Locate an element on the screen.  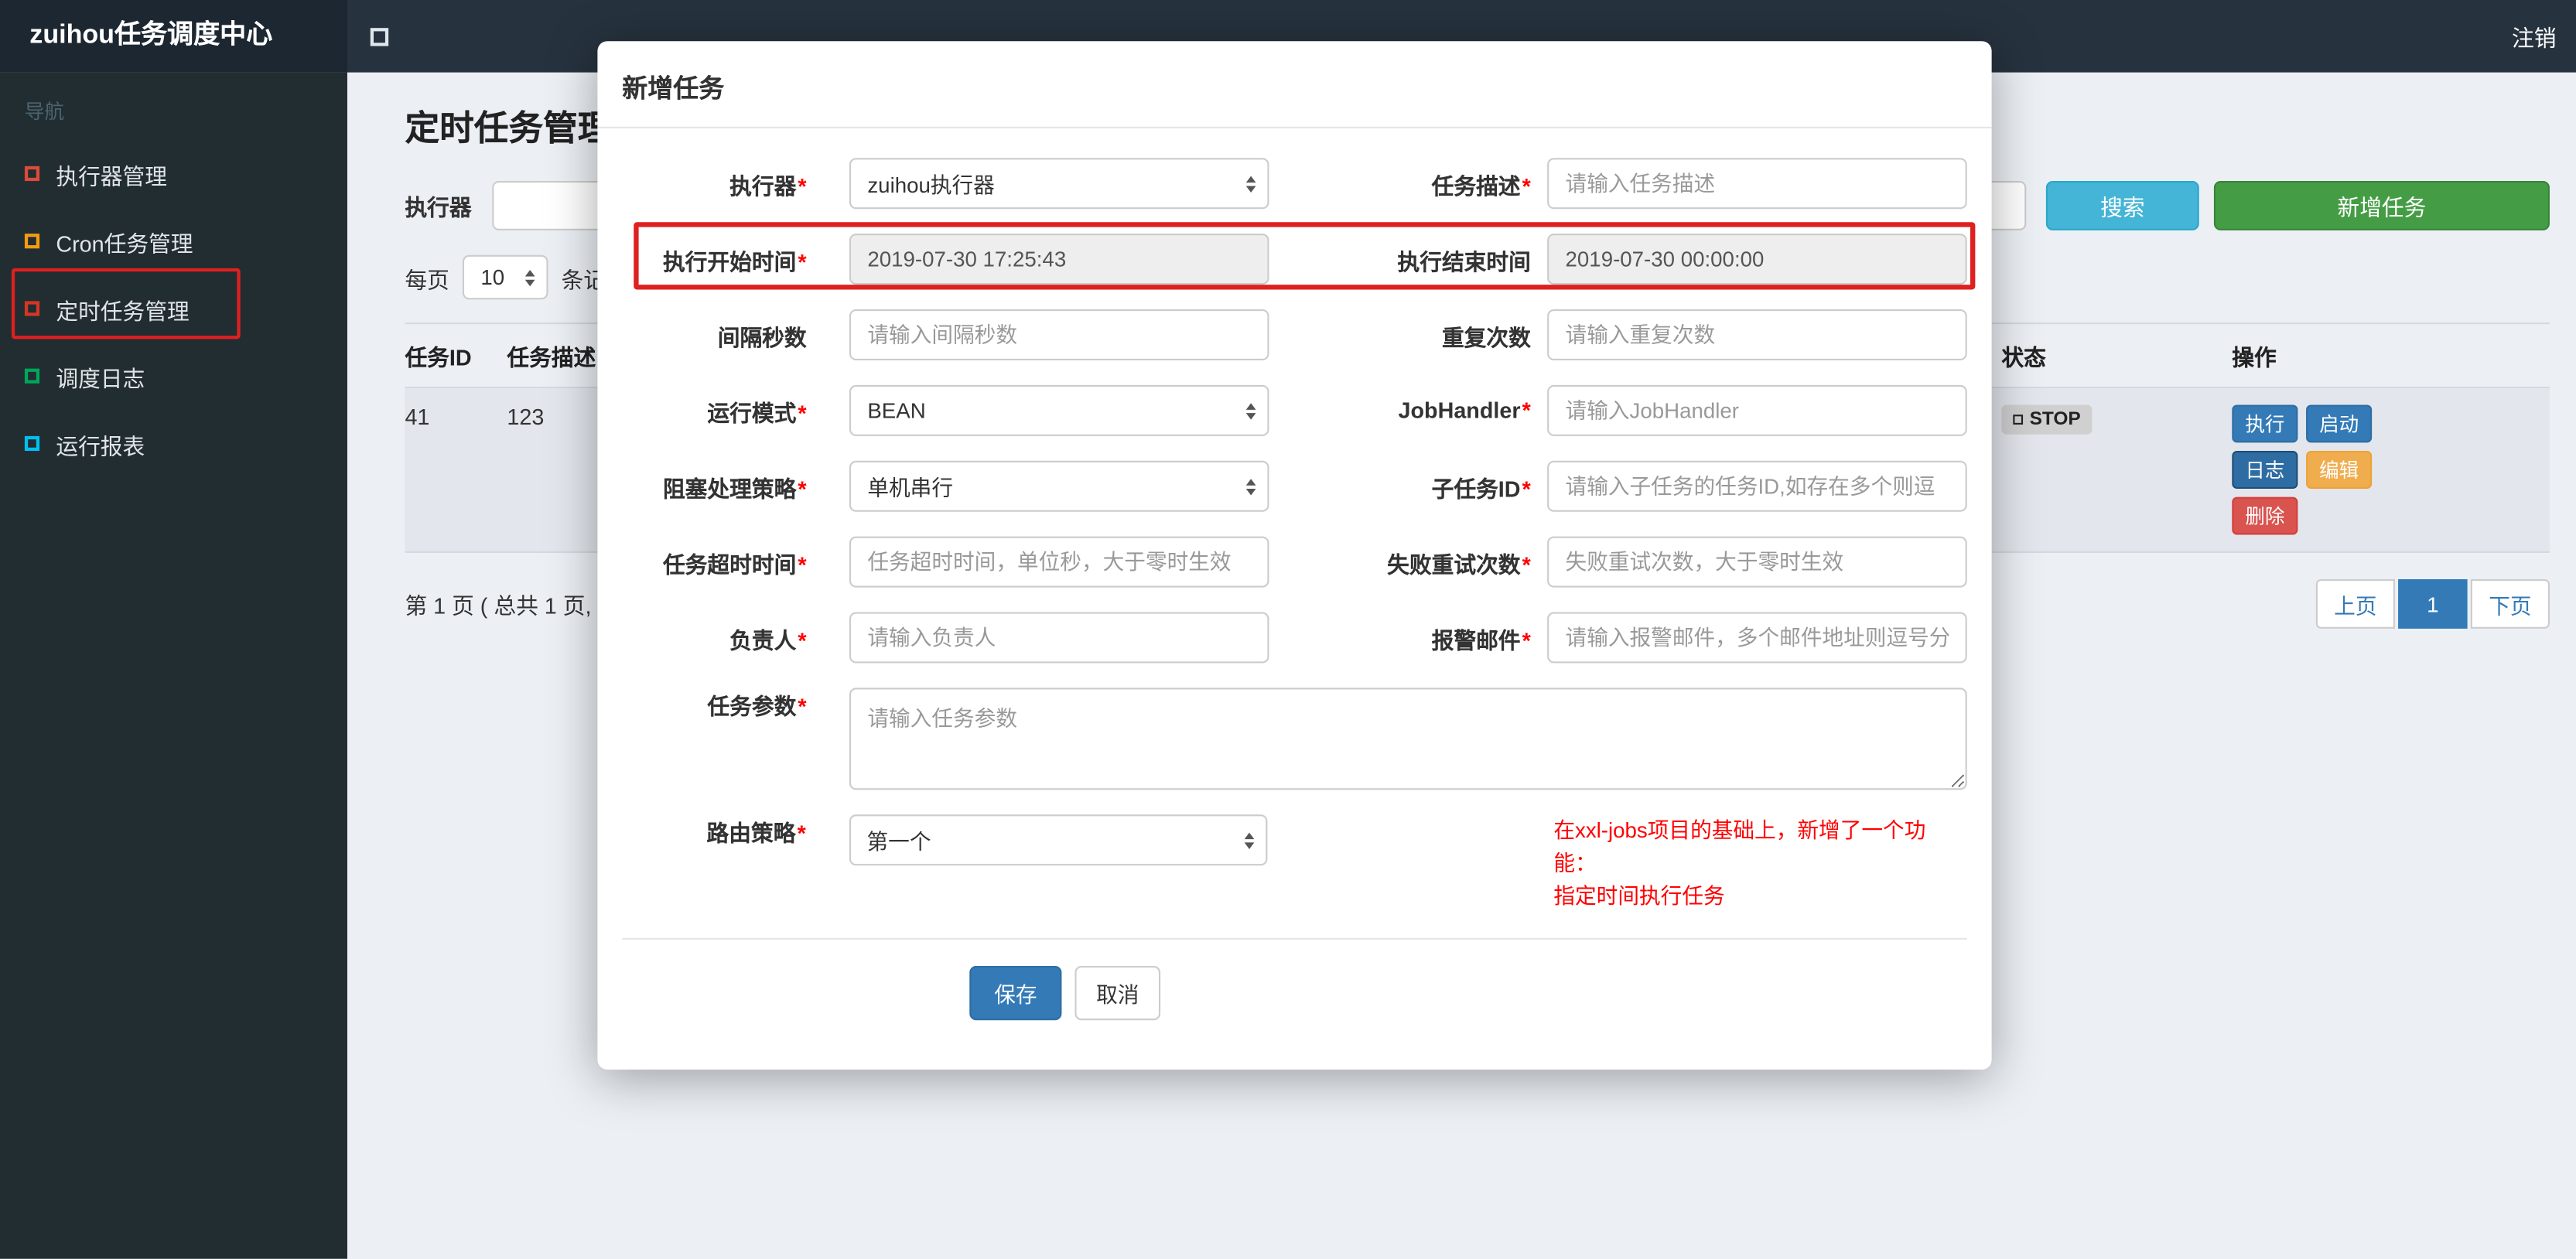
cancel-button: 取消 is located at coordinates (1117, 994).